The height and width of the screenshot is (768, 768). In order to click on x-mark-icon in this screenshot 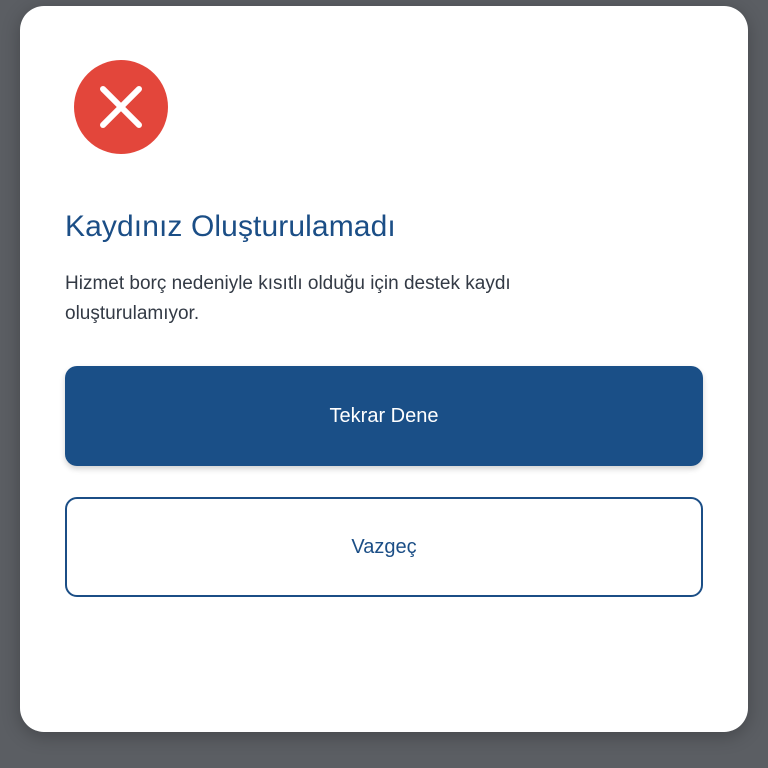, I will do `click(121, 107)`.